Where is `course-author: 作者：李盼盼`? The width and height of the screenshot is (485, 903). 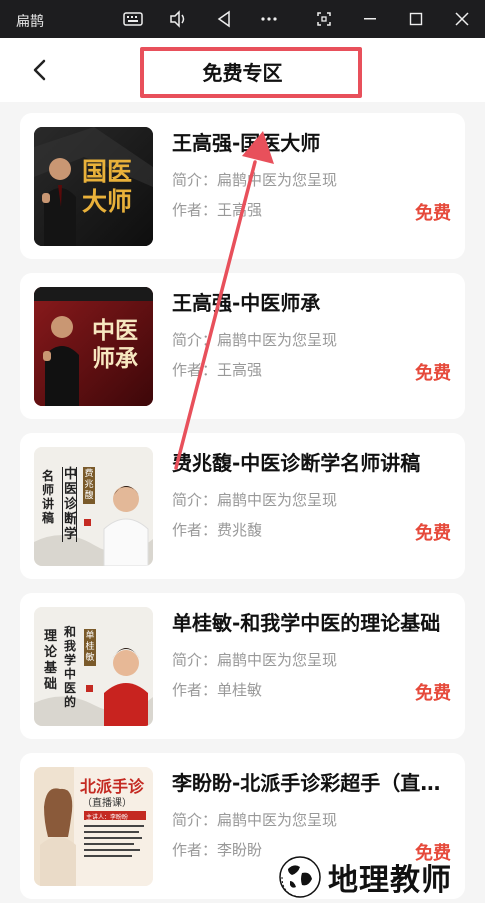 course-author: 作者：李盼盼 is located at coordinates (217, 850).